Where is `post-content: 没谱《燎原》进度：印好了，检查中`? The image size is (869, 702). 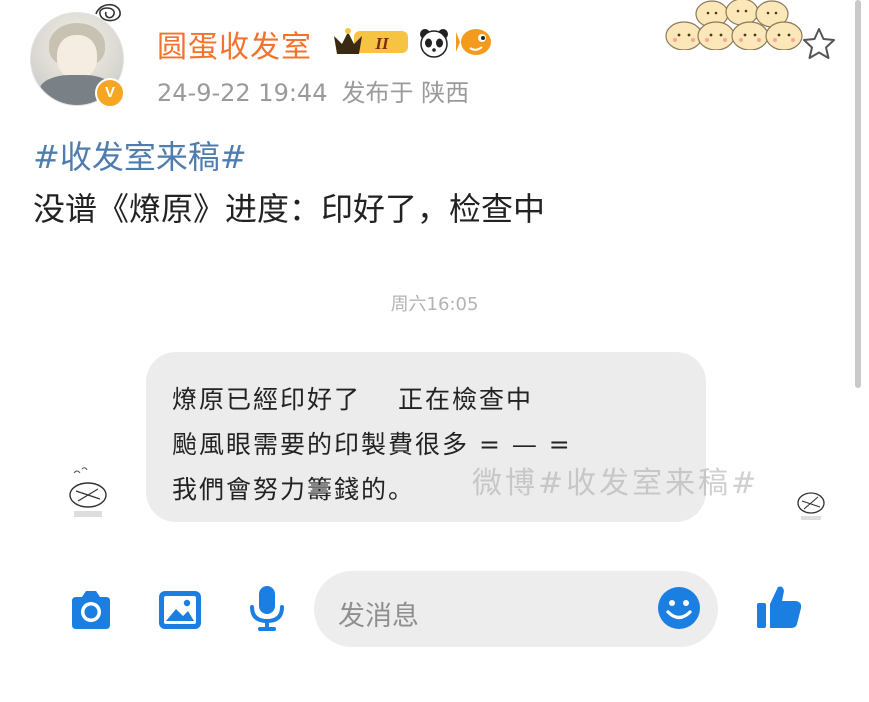 post-content: 没谱《燎原》进度：印好了，检查中 is located at coordinates (289, 209).